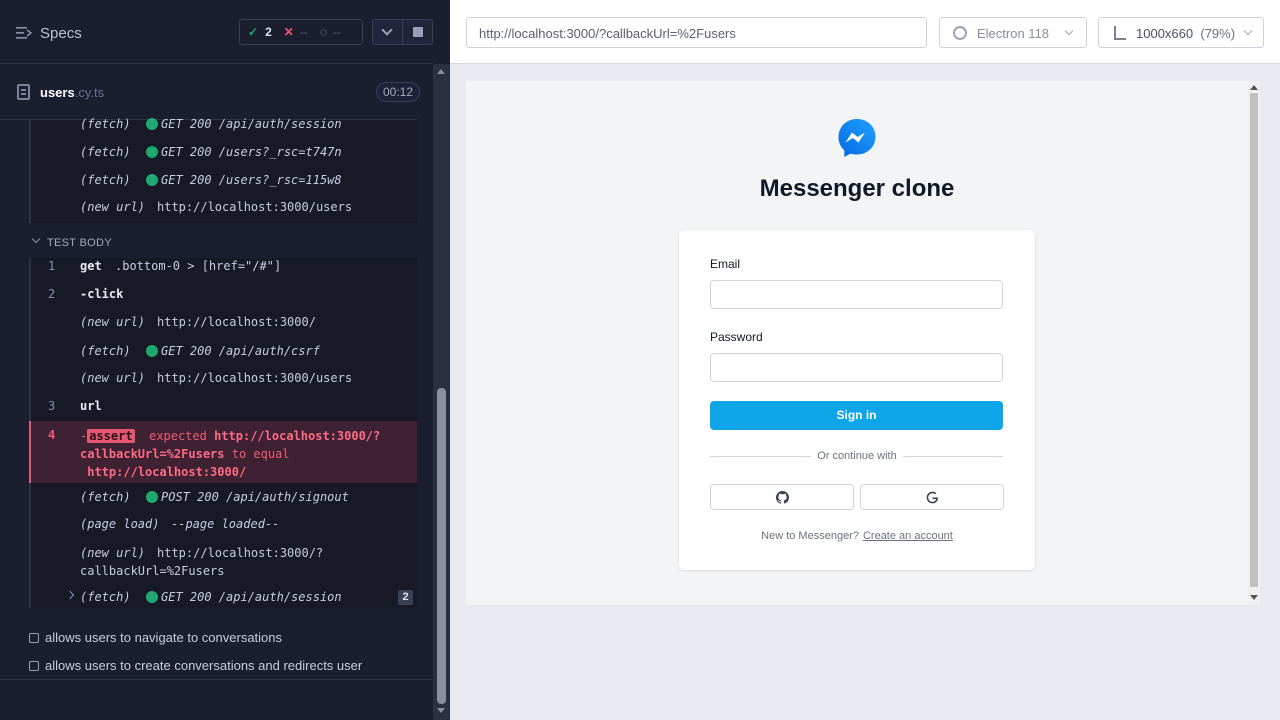  What do you see at coordinates (23, 92) in the screenshot?
I see `file-icon` at bounding box center [23, 92].